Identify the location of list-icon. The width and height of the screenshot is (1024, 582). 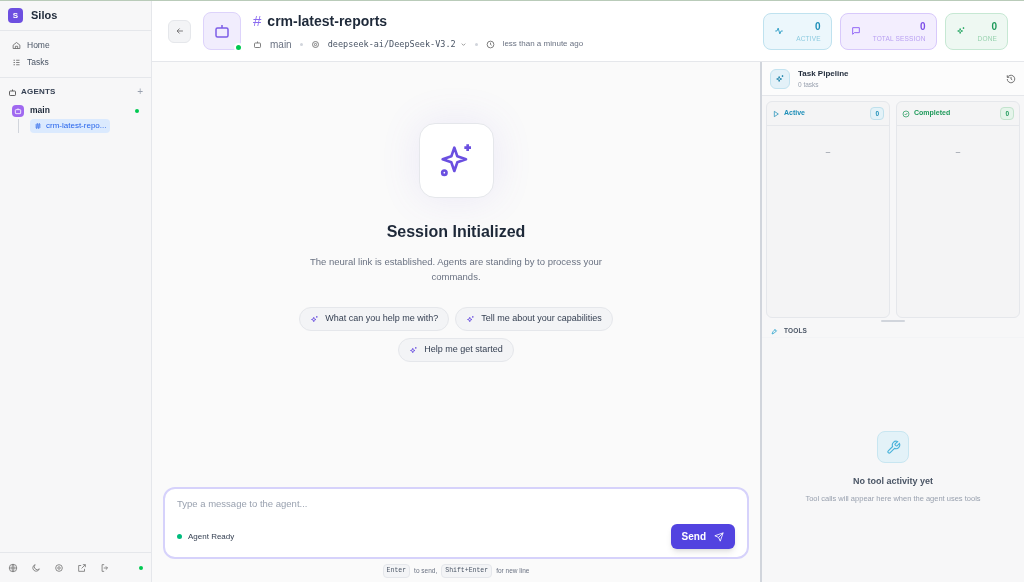
(16, 62).